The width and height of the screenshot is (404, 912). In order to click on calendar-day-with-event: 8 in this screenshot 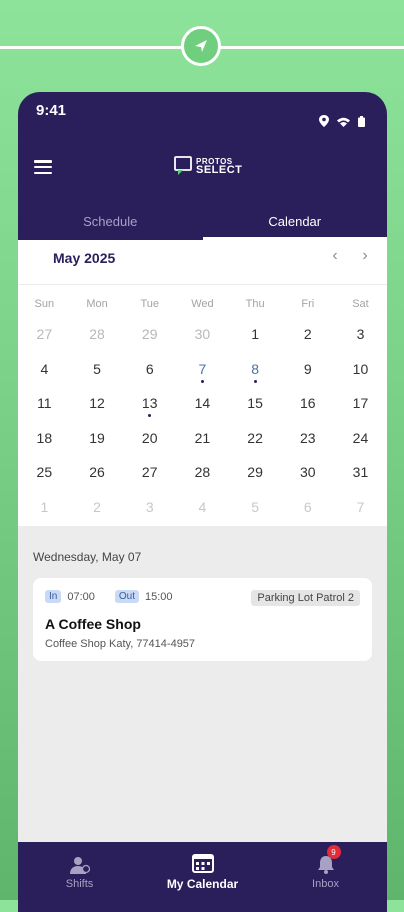, I will do `click(255, 376)`.